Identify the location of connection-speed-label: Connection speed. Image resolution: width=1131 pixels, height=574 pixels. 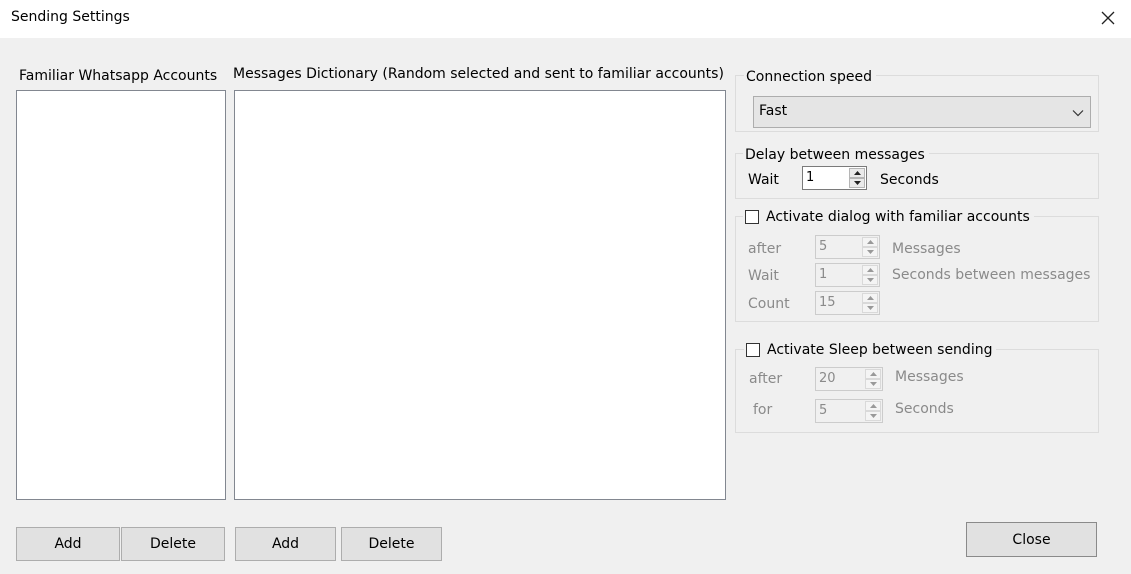
(810, 77).